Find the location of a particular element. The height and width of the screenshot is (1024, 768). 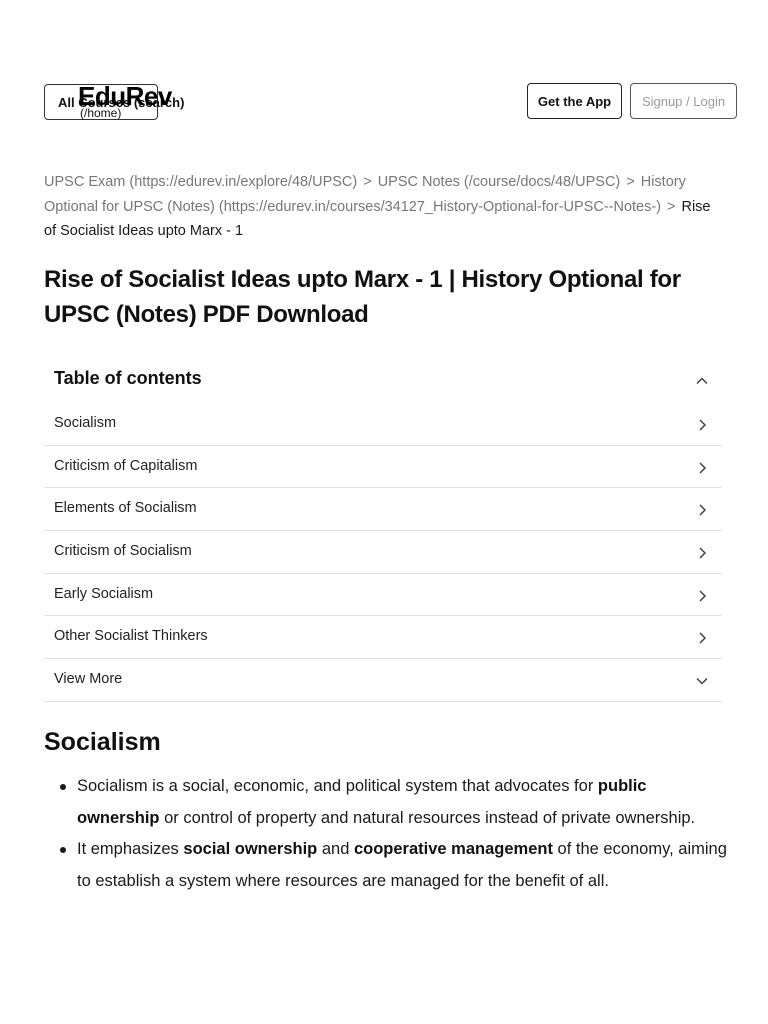

bullet-text: and is located at coordinates (335, 849).